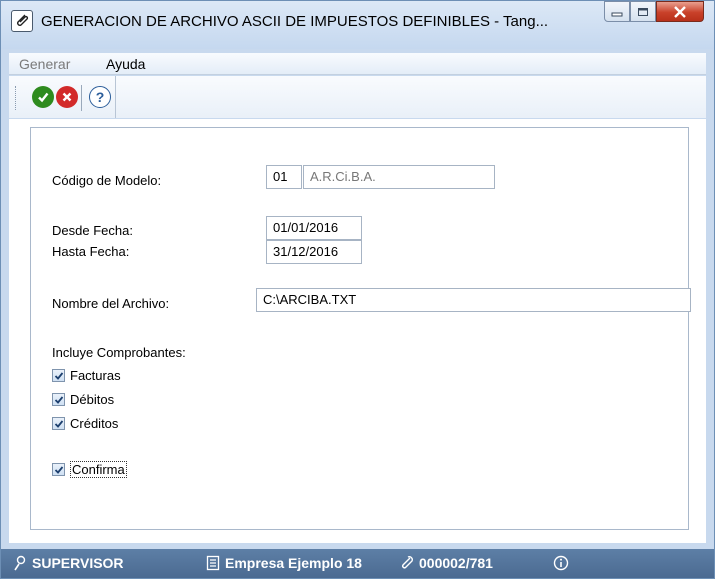 Image resolution: width=715 pixels, height=579 pixels. What do you see at coordinates (473, 300) in the screenshot?
I see `archivo-field: C:\ARCIBA.TXT` at bounding box center [473, 300].